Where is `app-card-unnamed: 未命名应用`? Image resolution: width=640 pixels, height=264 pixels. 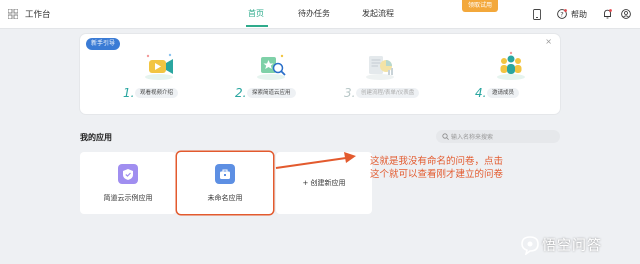
app-card-unnamed: 未命名应用 is located at coordinates (225, 183).